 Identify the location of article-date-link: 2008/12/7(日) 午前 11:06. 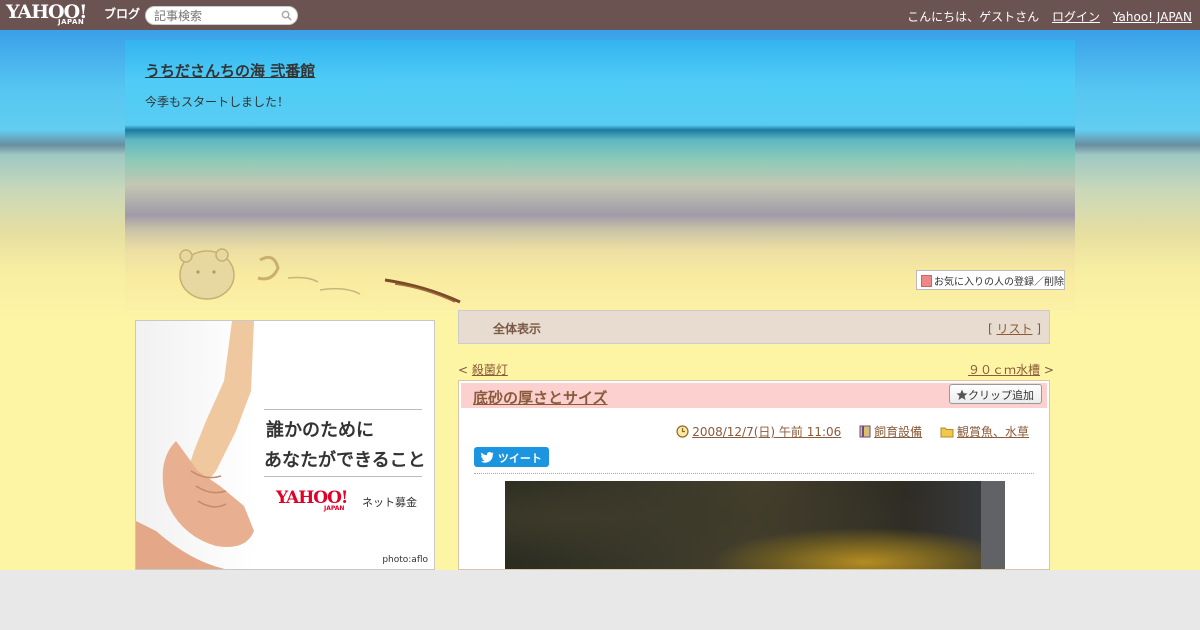
(766, 432).